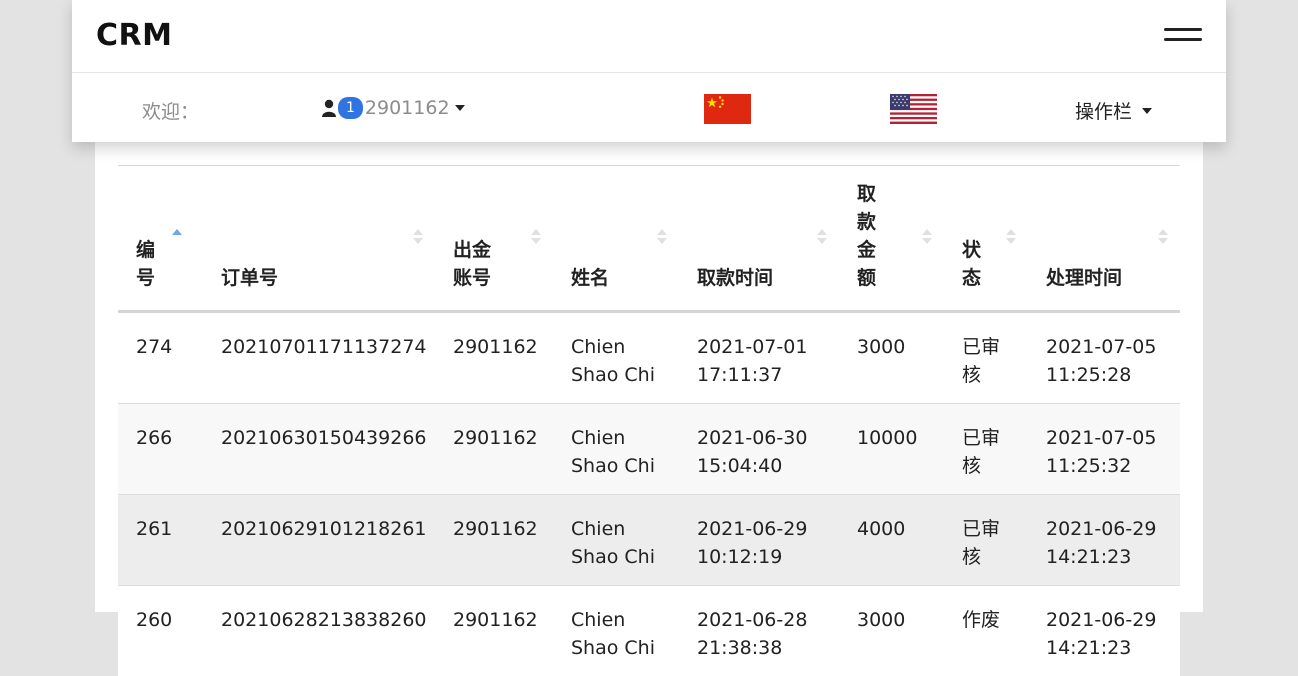 This screenshot has height=676, width=1298. What do you see at coordinates (160, 540) in the screenshot?
I see `table-cell: 261` at bounding box center [160, 540].